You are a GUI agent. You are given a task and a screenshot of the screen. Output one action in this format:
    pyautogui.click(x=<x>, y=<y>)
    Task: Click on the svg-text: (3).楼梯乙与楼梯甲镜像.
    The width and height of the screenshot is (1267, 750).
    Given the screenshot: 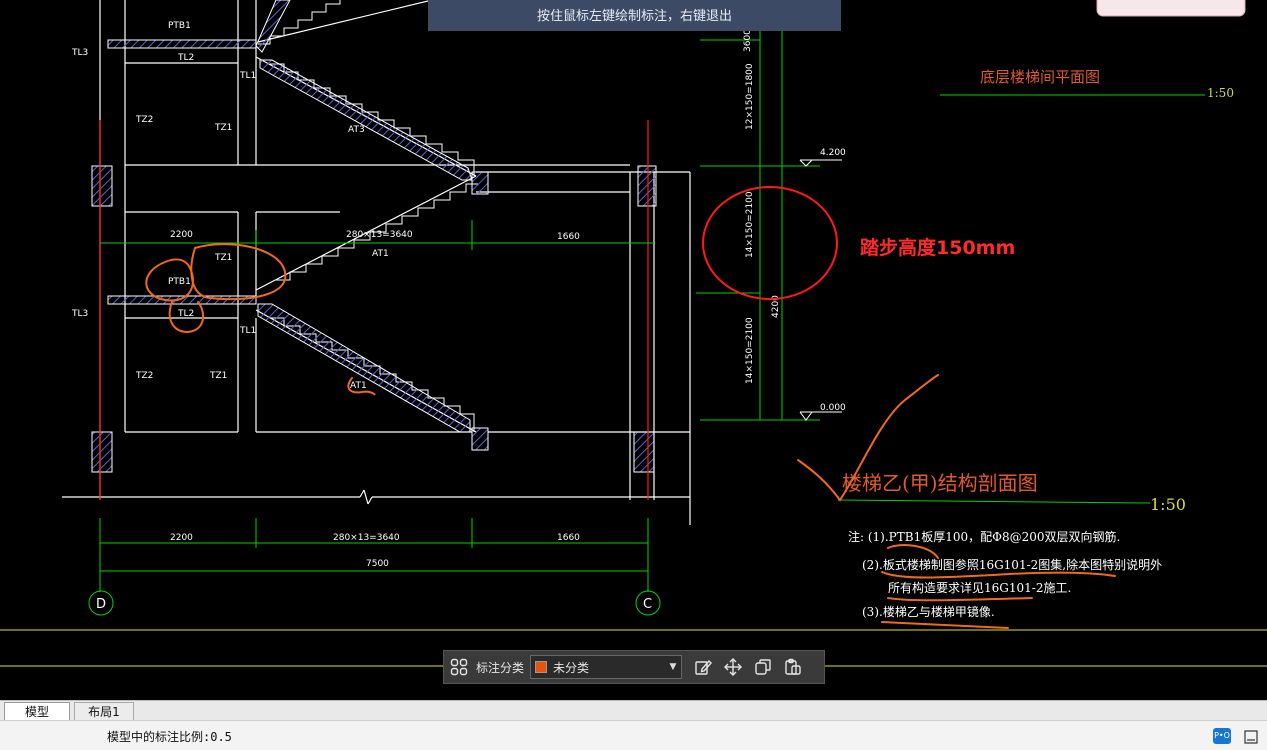 What is the action you would take?
    pyautogui.click(x=928, y=611)
    